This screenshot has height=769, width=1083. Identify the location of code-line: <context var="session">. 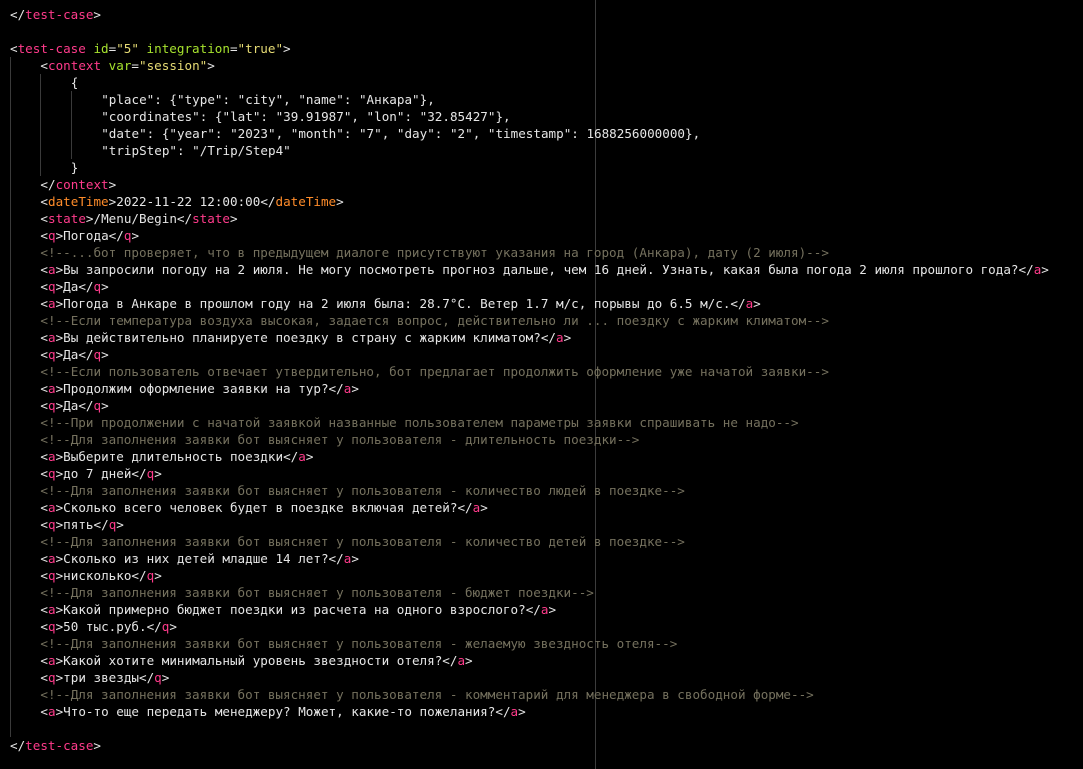
(541, 65).